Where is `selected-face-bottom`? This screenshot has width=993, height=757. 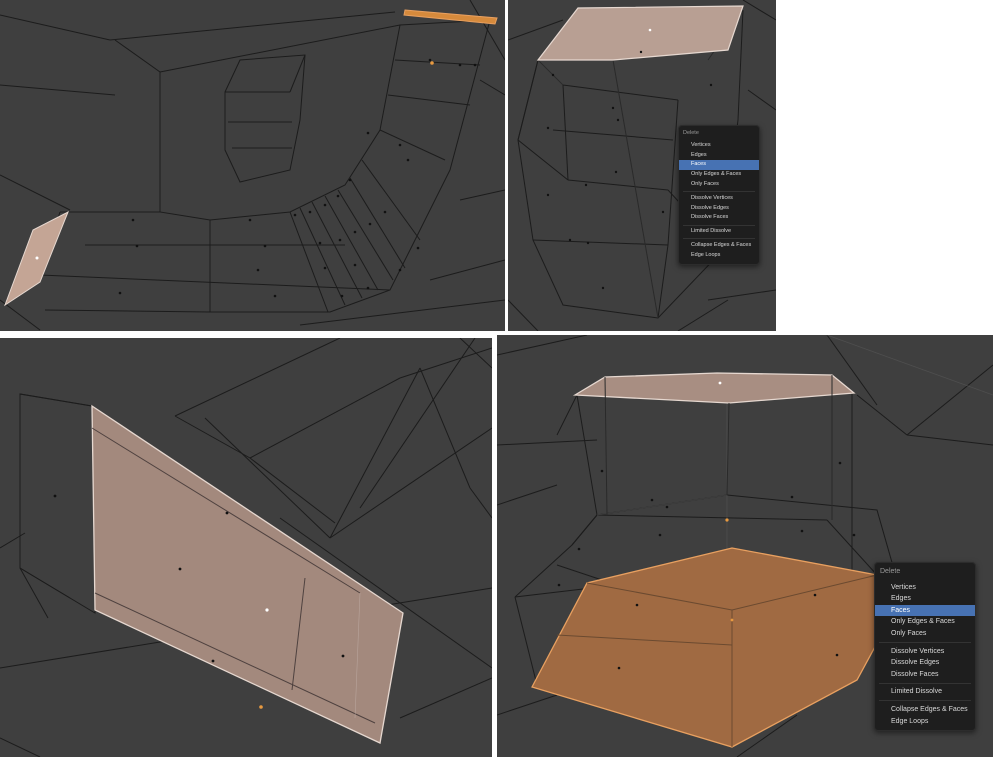
selected-face-bottom is located at coordinates (717, 647).